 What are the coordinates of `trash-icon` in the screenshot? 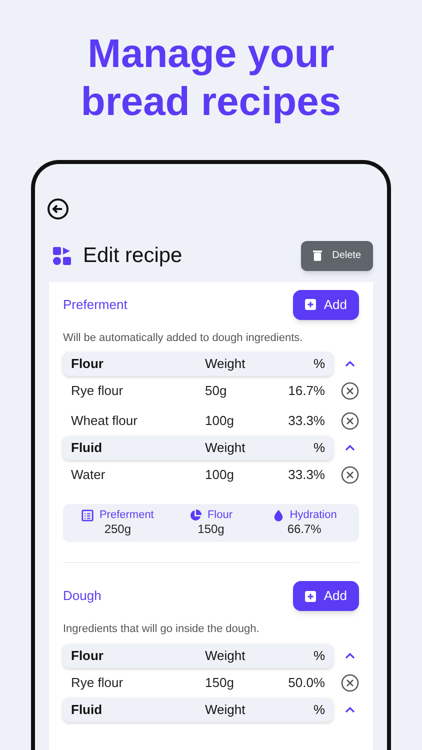 It's located at (317, 256).